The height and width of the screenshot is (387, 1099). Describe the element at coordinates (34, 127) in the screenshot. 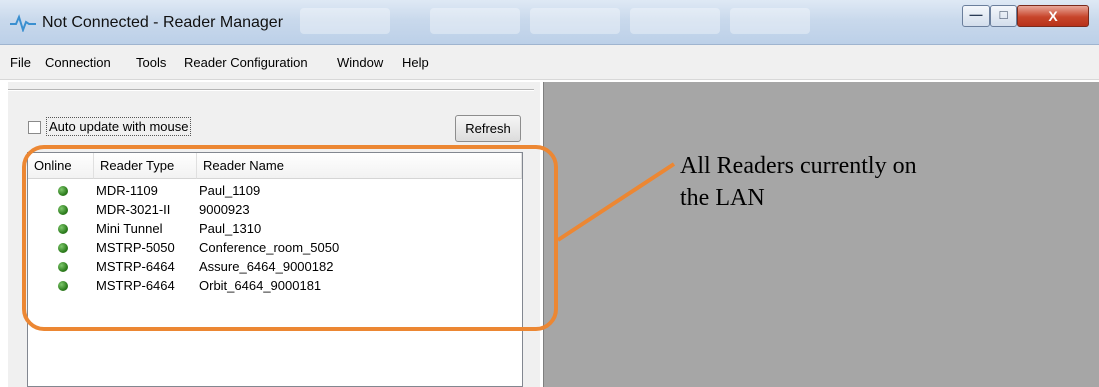

I see `auto-update-checkbox` at that location.